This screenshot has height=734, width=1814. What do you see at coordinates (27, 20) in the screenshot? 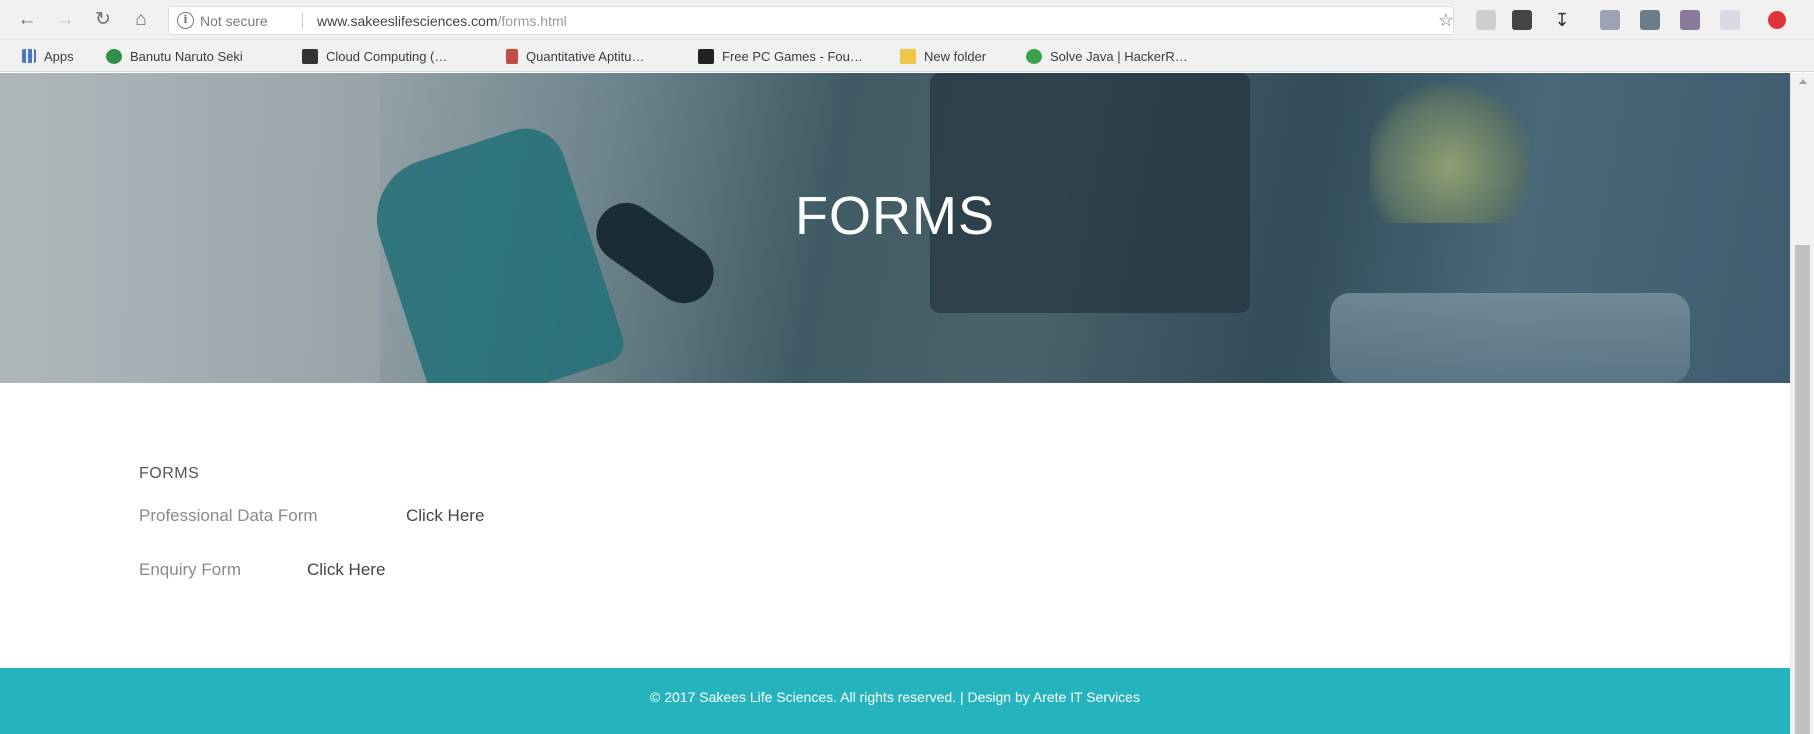
I see `back-icon: ←` at bounding box center [27, 20].